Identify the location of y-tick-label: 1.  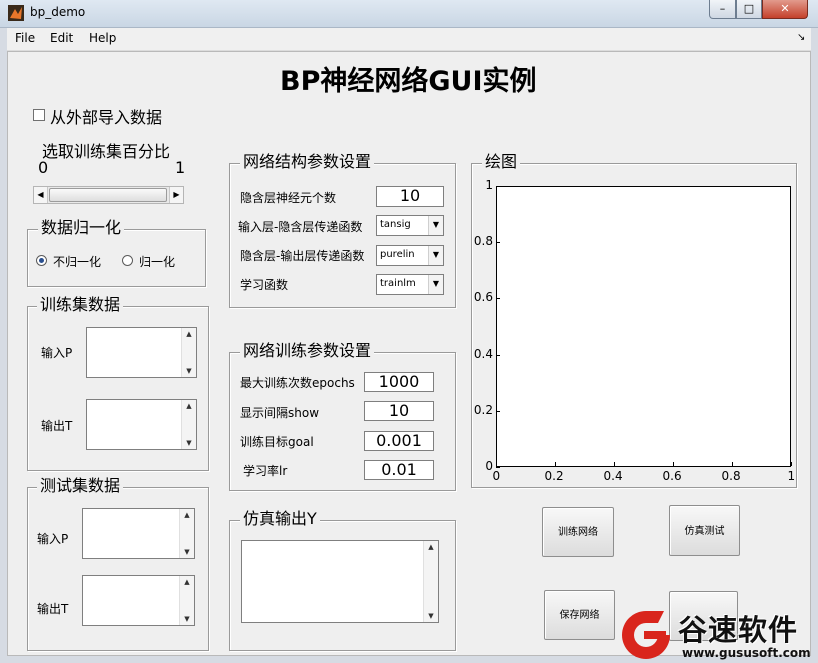
(489, 185).